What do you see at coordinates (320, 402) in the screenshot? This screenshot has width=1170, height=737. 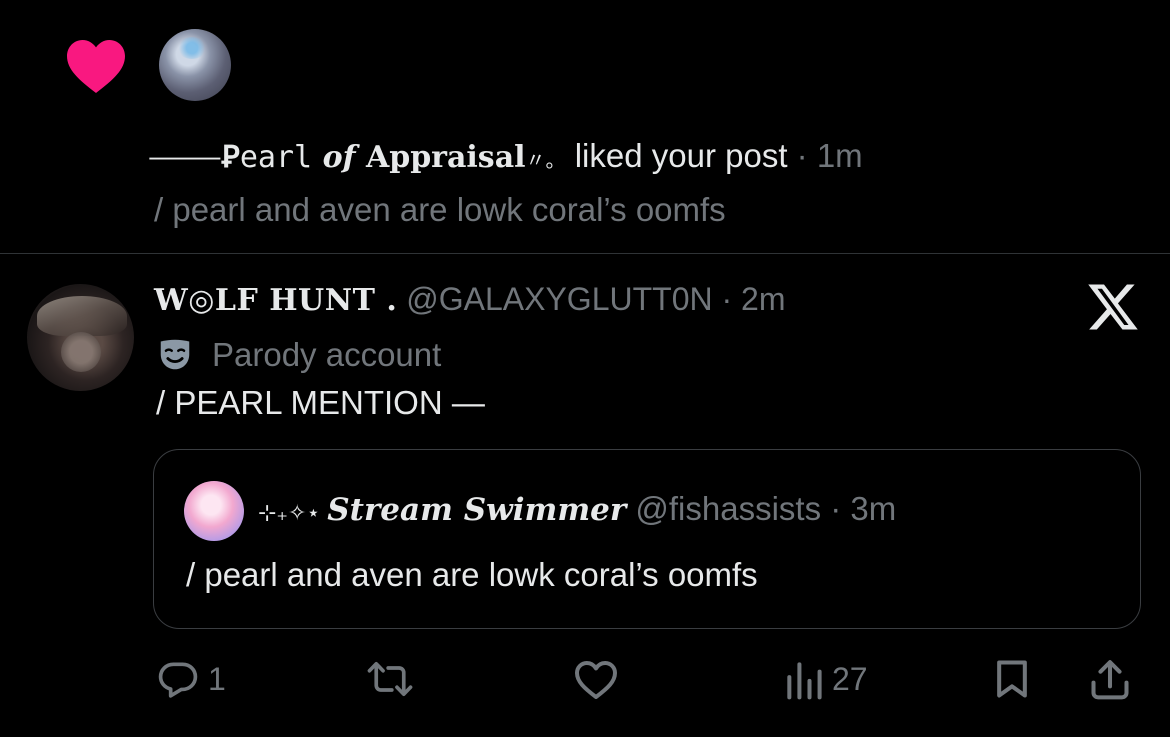 I see `post-text: / PEARL MENTION —` at bounding box center [320, 402].